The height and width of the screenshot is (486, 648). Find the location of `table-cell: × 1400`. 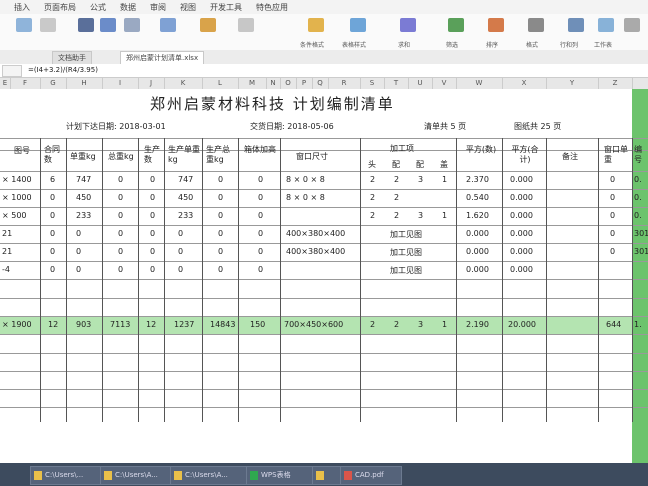

table-cell: × 1400 is located at coordinates (17, 179).